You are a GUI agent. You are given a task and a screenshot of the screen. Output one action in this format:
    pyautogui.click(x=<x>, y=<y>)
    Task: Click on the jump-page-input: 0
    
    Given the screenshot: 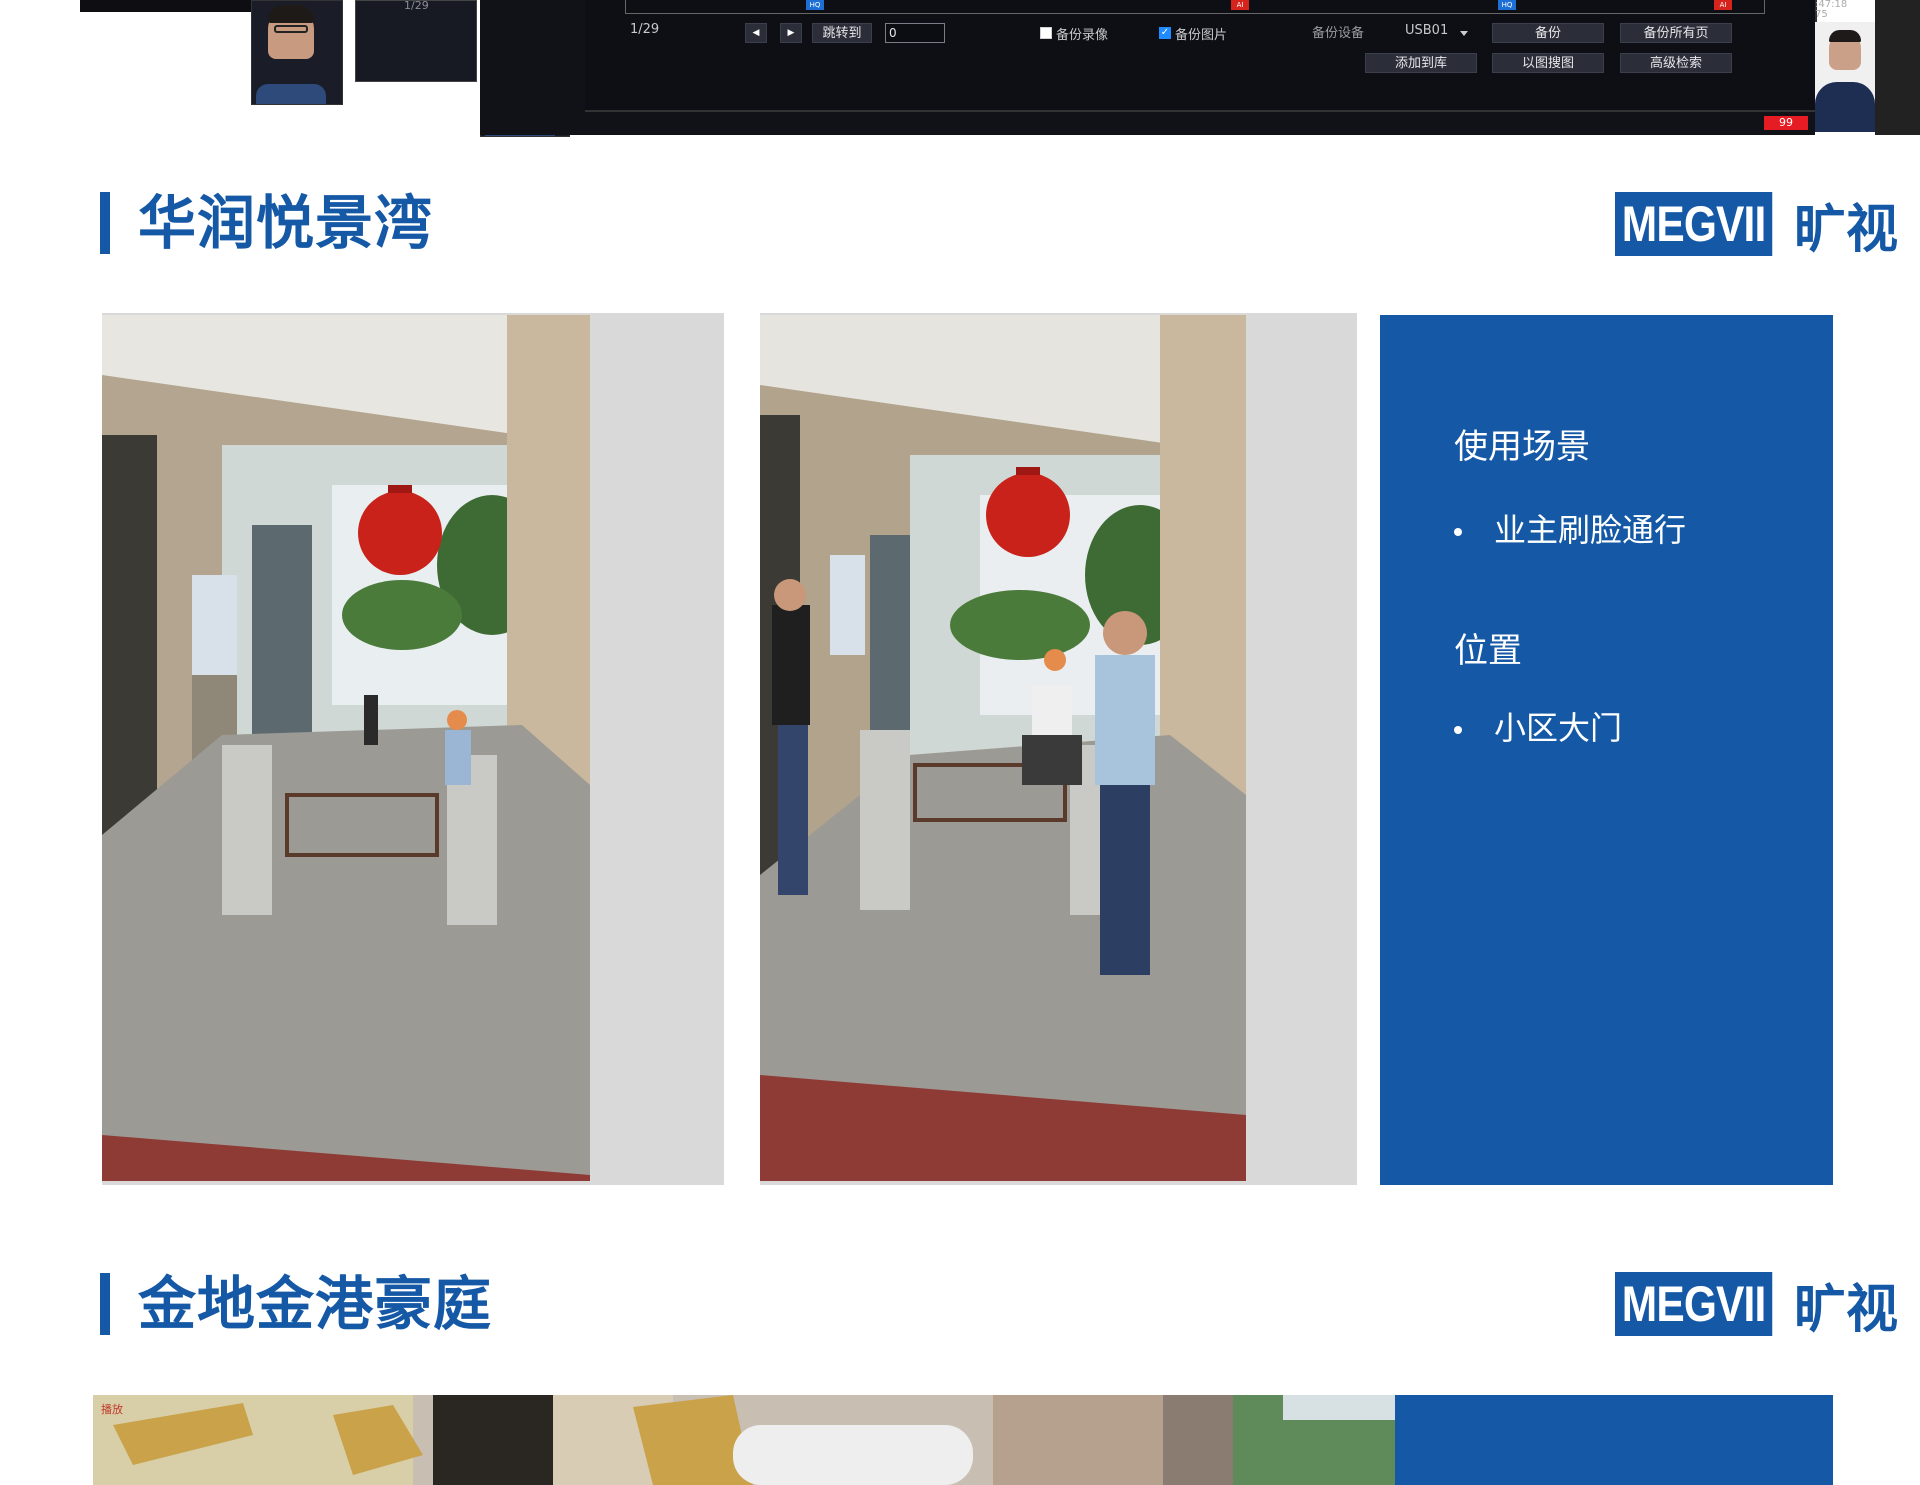 What is the action you would take?
    pyautogui.click(x=915, y=33)
    